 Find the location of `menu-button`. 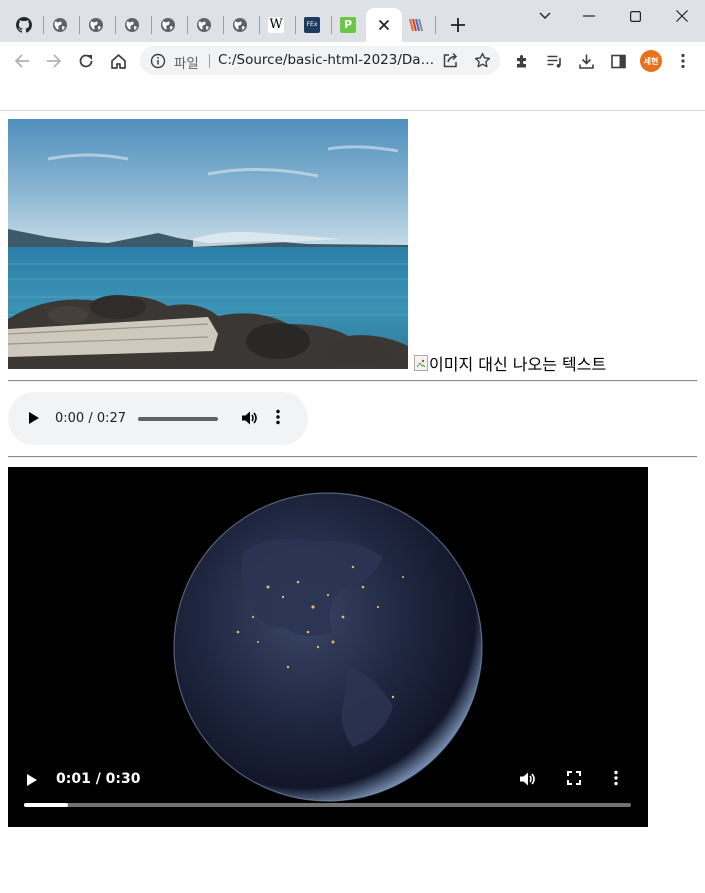

menu-button is located at coordinates (683, 61).